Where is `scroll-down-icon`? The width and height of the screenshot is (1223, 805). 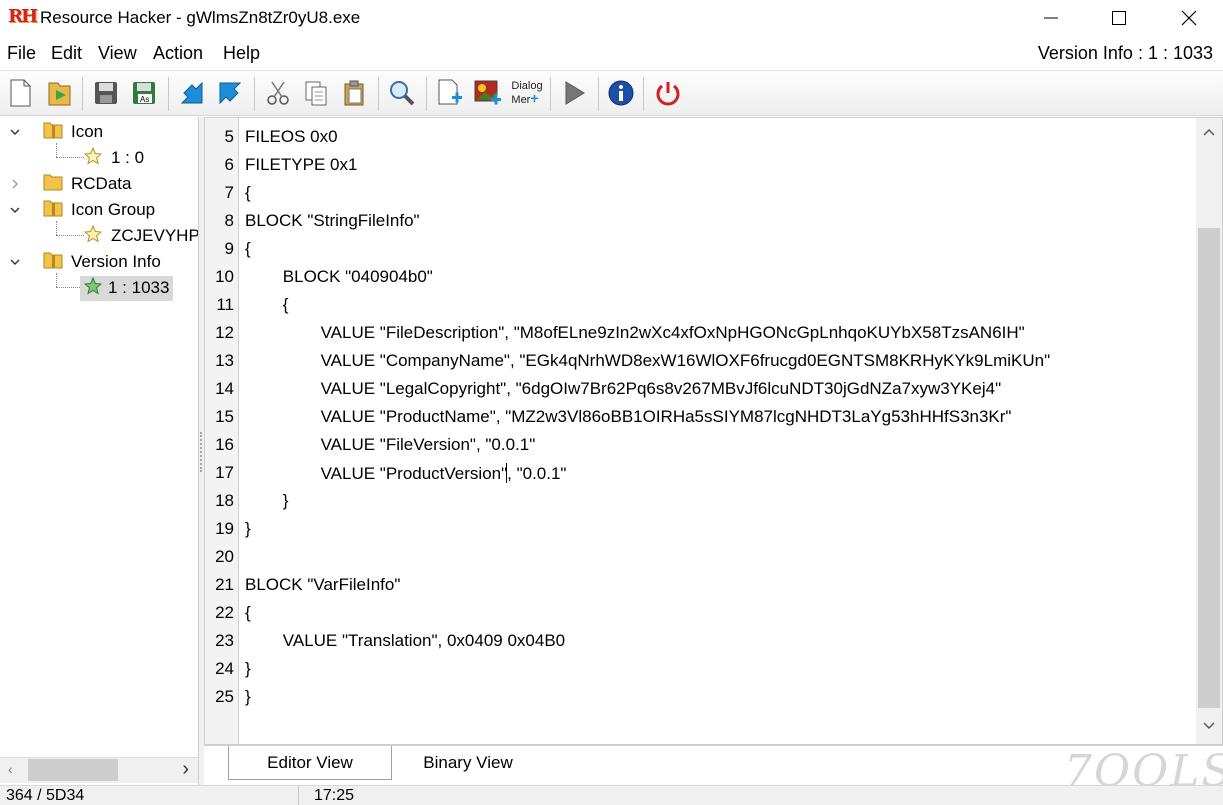
scroll-down-icon is located at coordinates (1209, 726).